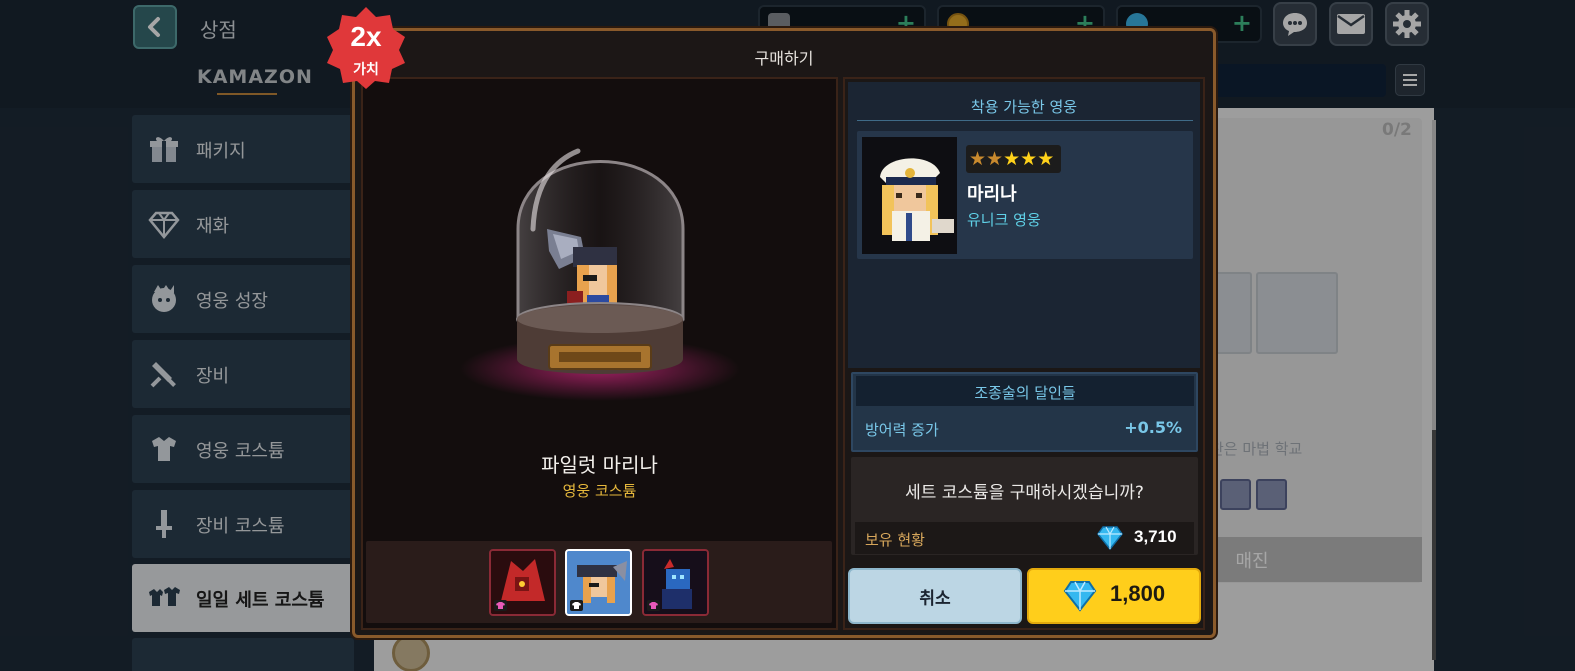 This screenshot has height=671, width=1575. Describe the element at coordinates (1137, 594) in the screenshot. I see `buy-price: 1,800` at that location.